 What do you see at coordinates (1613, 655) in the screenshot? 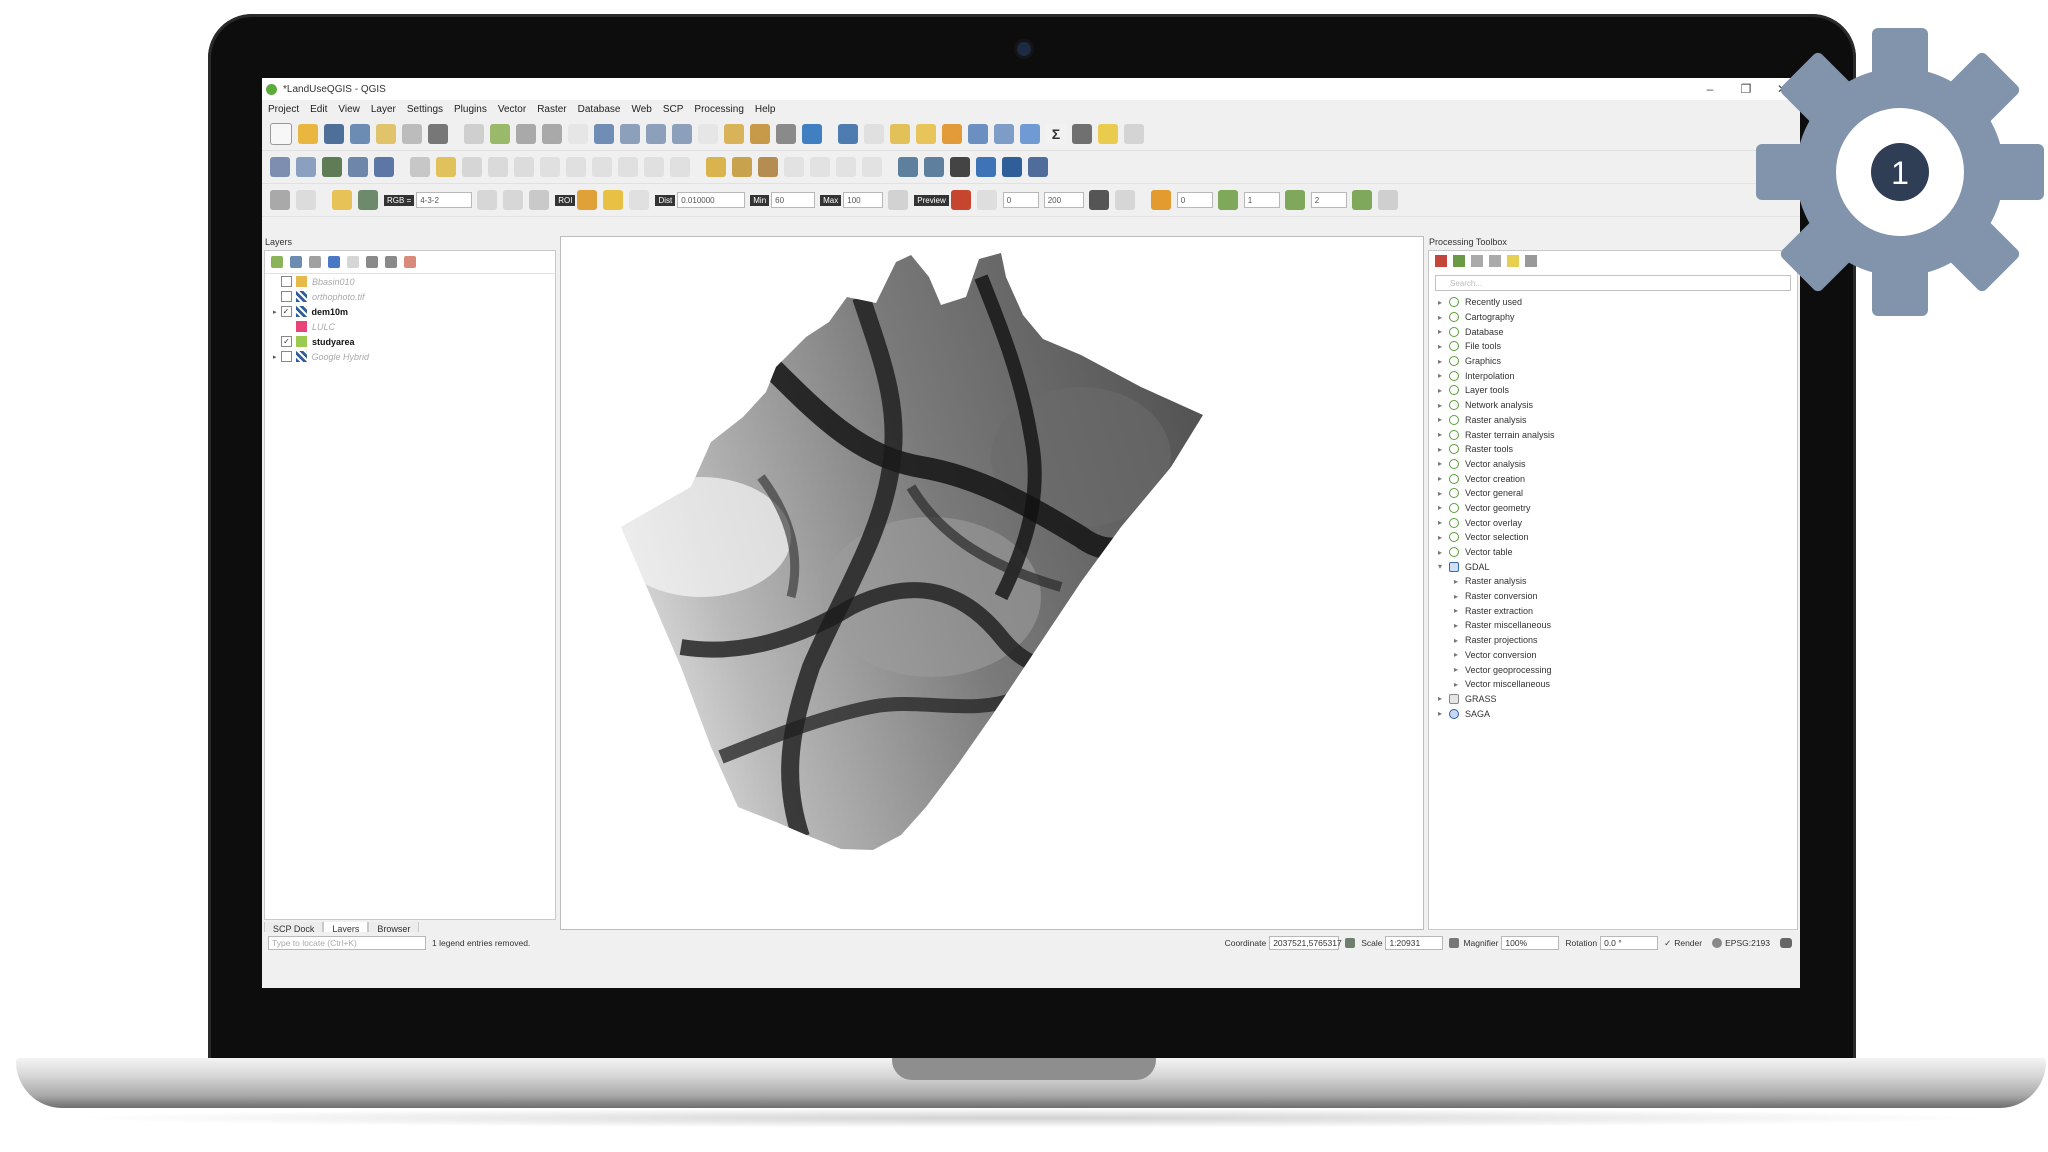
I see `toolbox-subgroup: ▸ Vector conversion` at bounding box center [1613, 655].